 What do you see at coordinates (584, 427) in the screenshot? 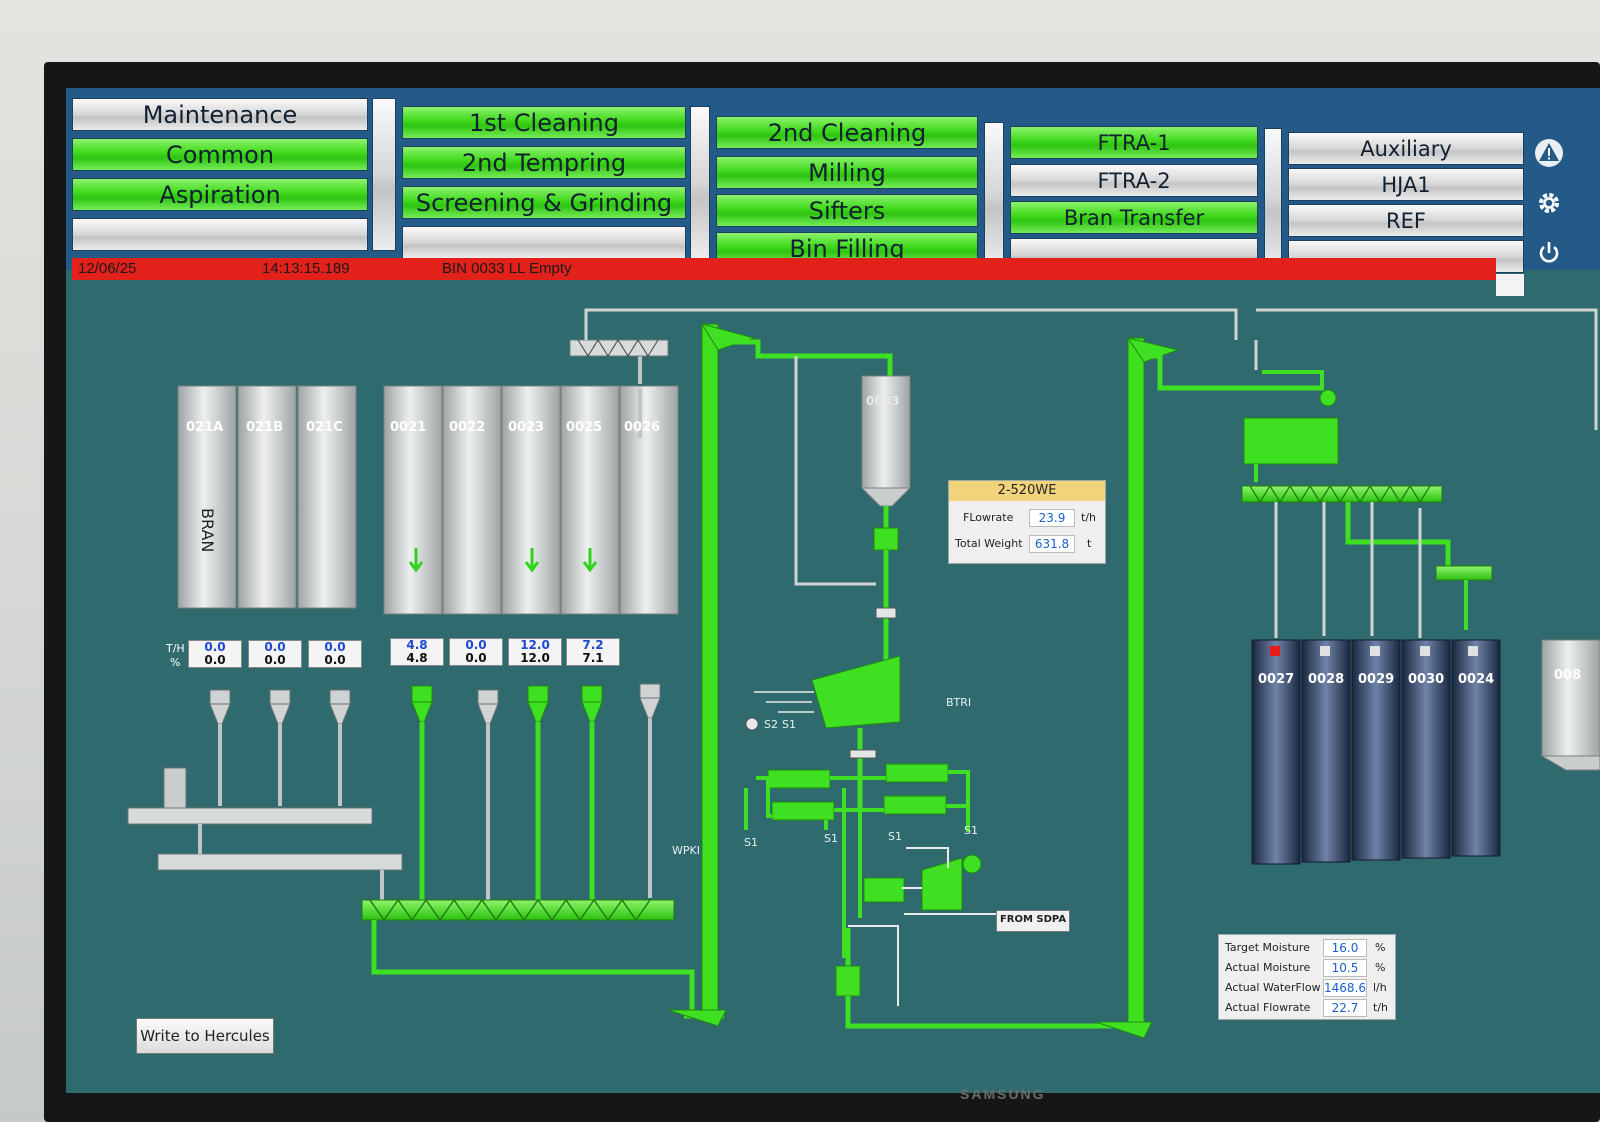
I see `bin-label: 0025` at bounding box center [584, 427].